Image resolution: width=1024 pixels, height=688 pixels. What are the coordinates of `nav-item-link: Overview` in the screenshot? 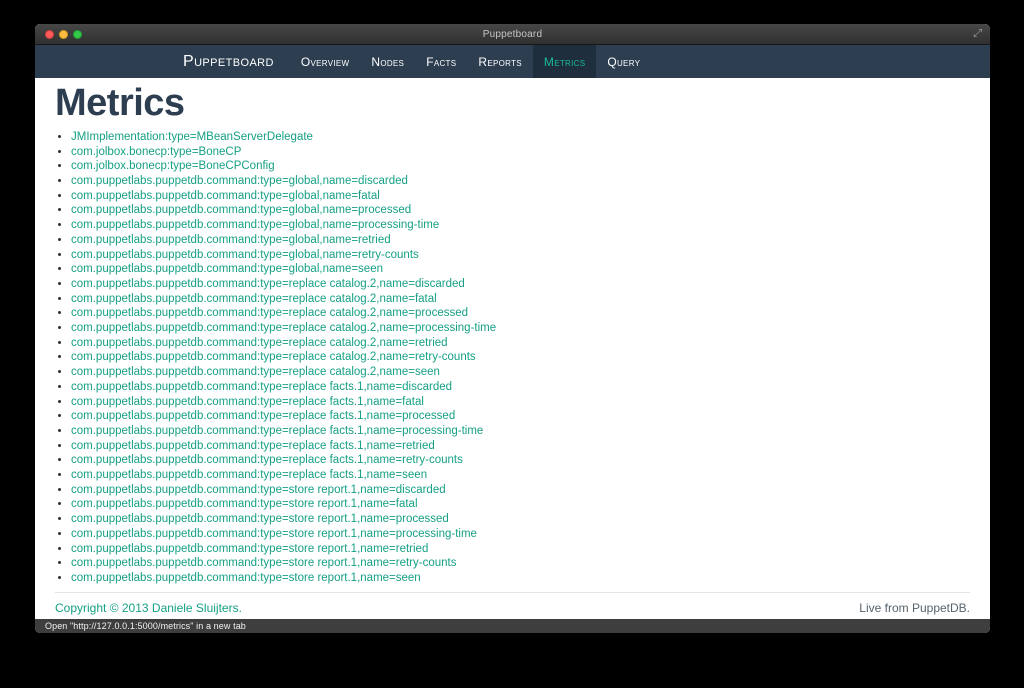 It's located at (325, 61).